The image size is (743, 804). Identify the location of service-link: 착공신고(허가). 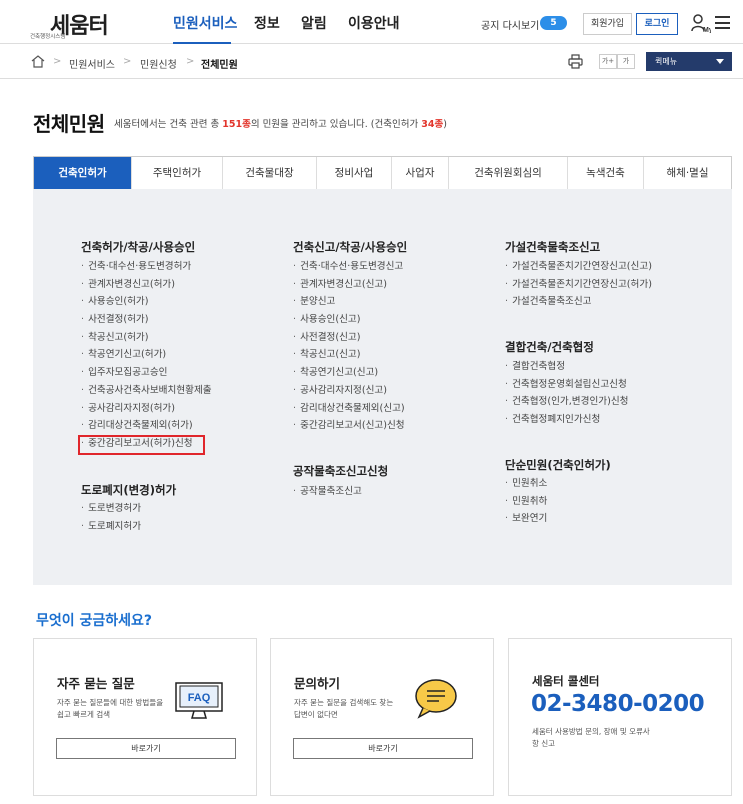
(146, 338).